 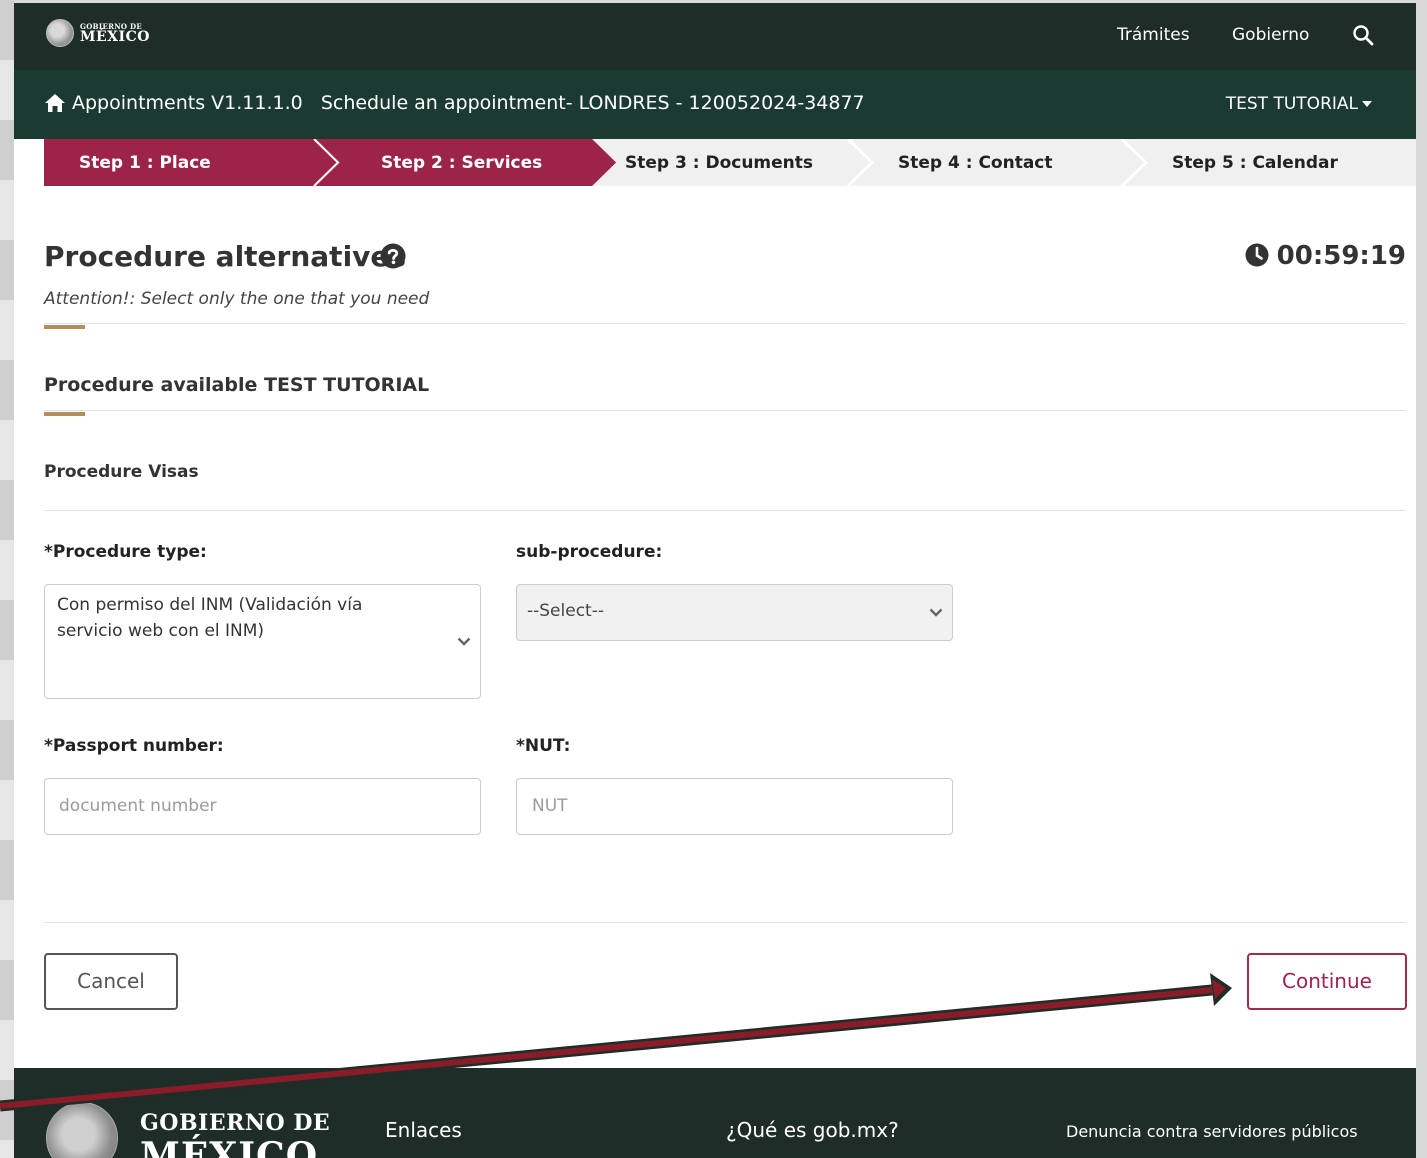 I want to click on caret-down-icon, so click(x=1367, y=104).